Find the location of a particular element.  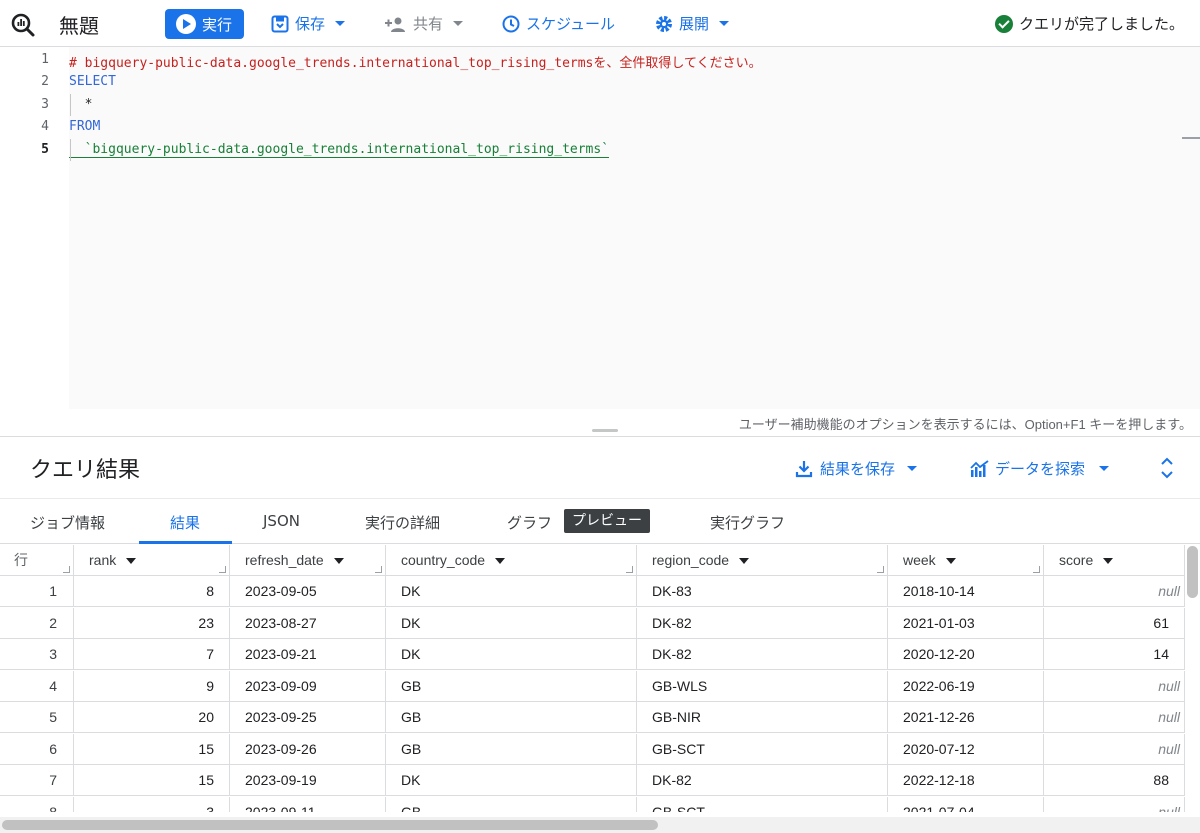

download-icon is located at coordinates (804, 468).